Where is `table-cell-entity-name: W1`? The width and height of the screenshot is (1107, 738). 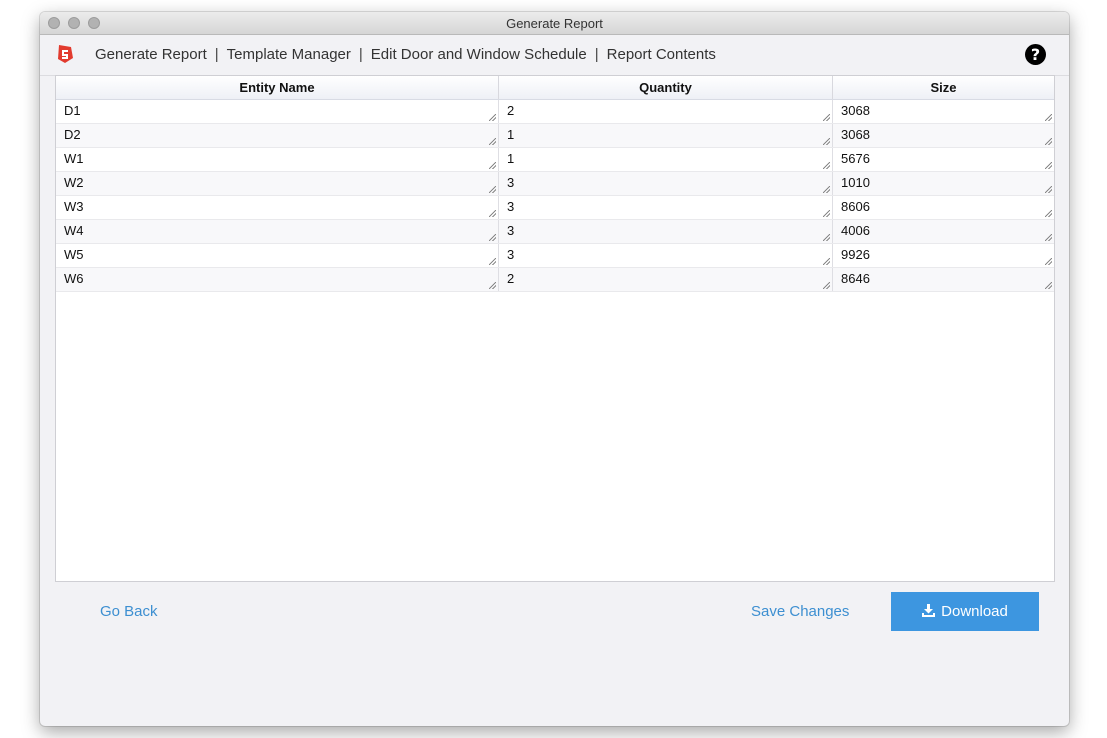
table-cell-entity-name: W1 is located at coordinates (277, 159).